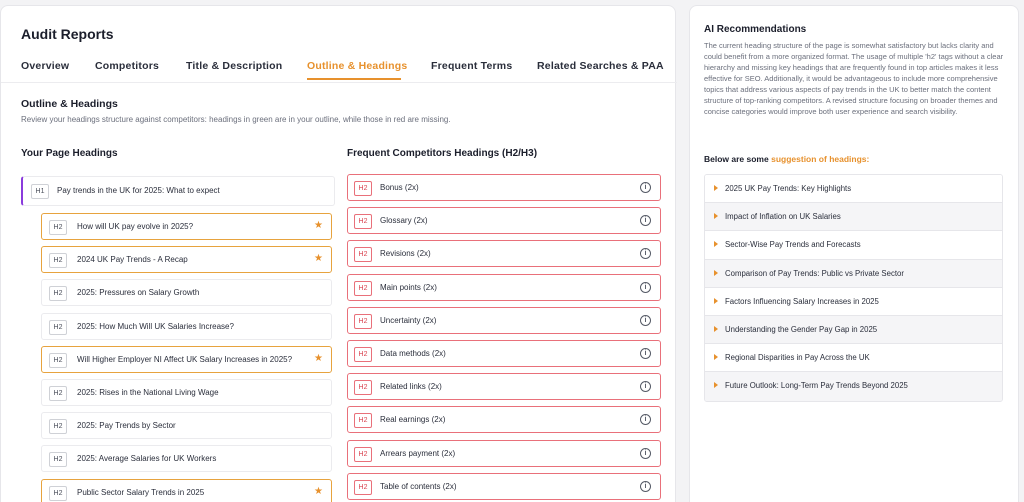  I want to click on active-tab-indicator, so click(354, 79).